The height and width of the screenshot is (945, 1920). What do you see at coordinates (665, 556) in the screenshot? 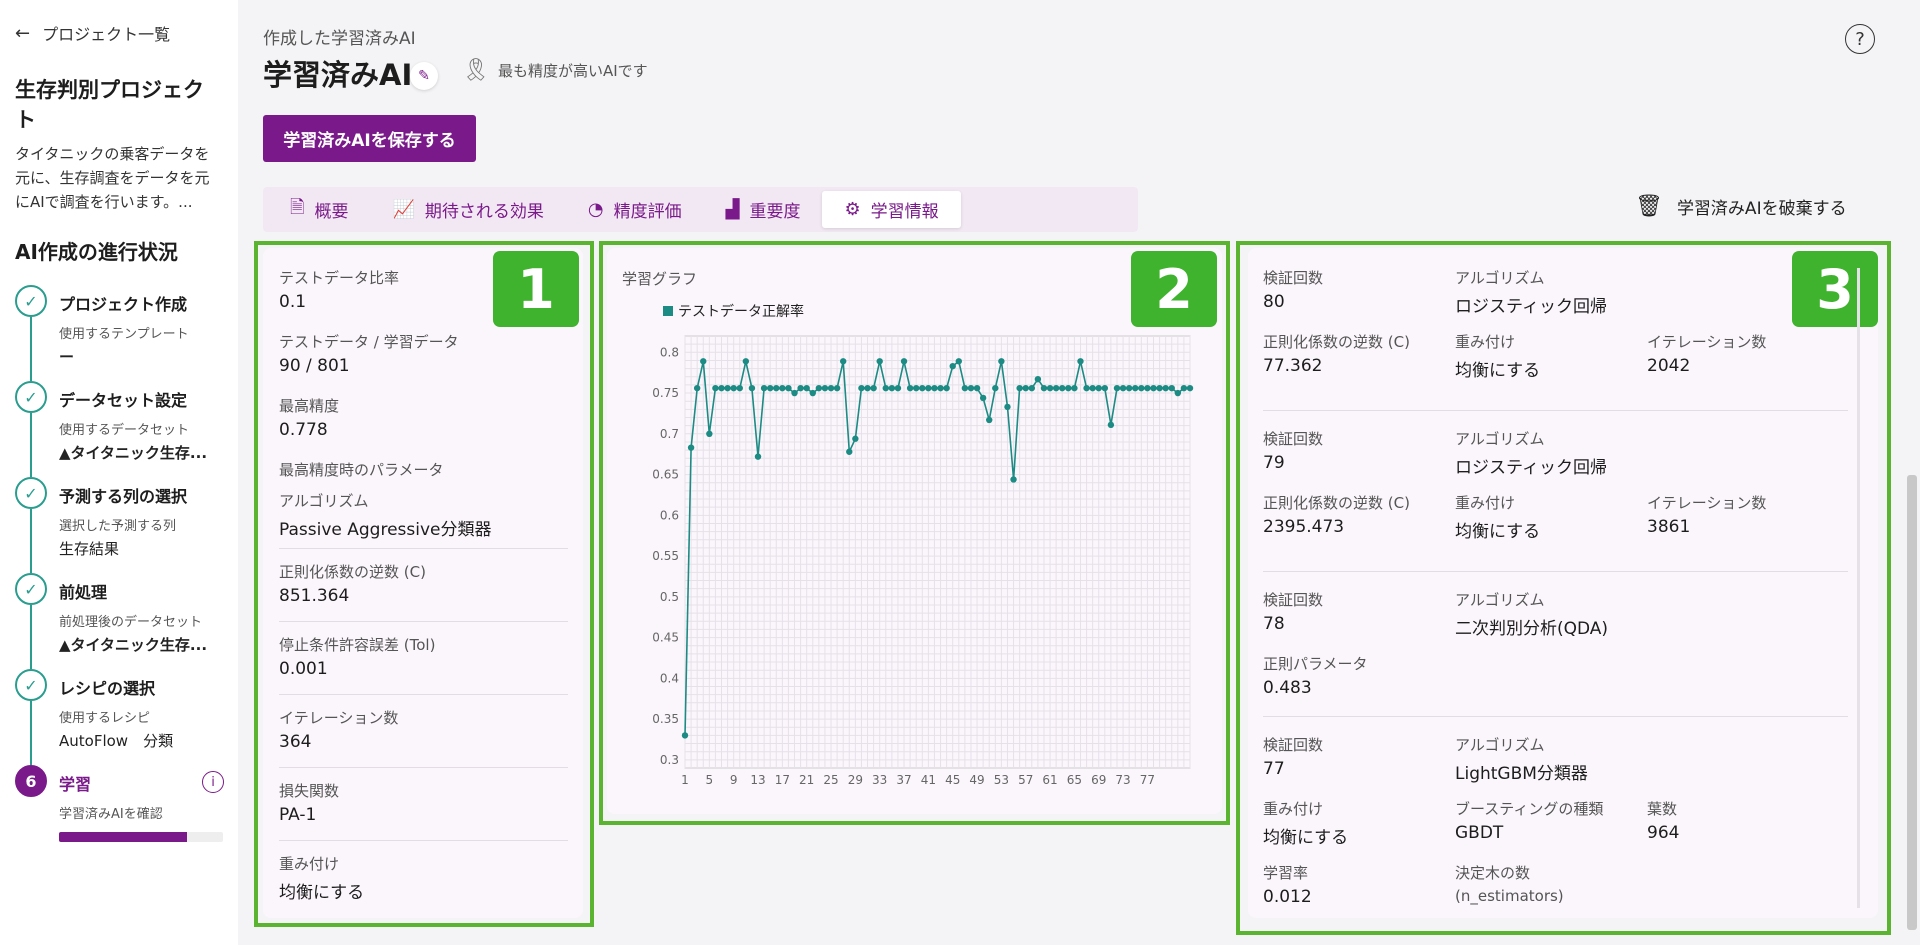
I see `y-tick-label: 0.55` at bounding box center [665, 556].